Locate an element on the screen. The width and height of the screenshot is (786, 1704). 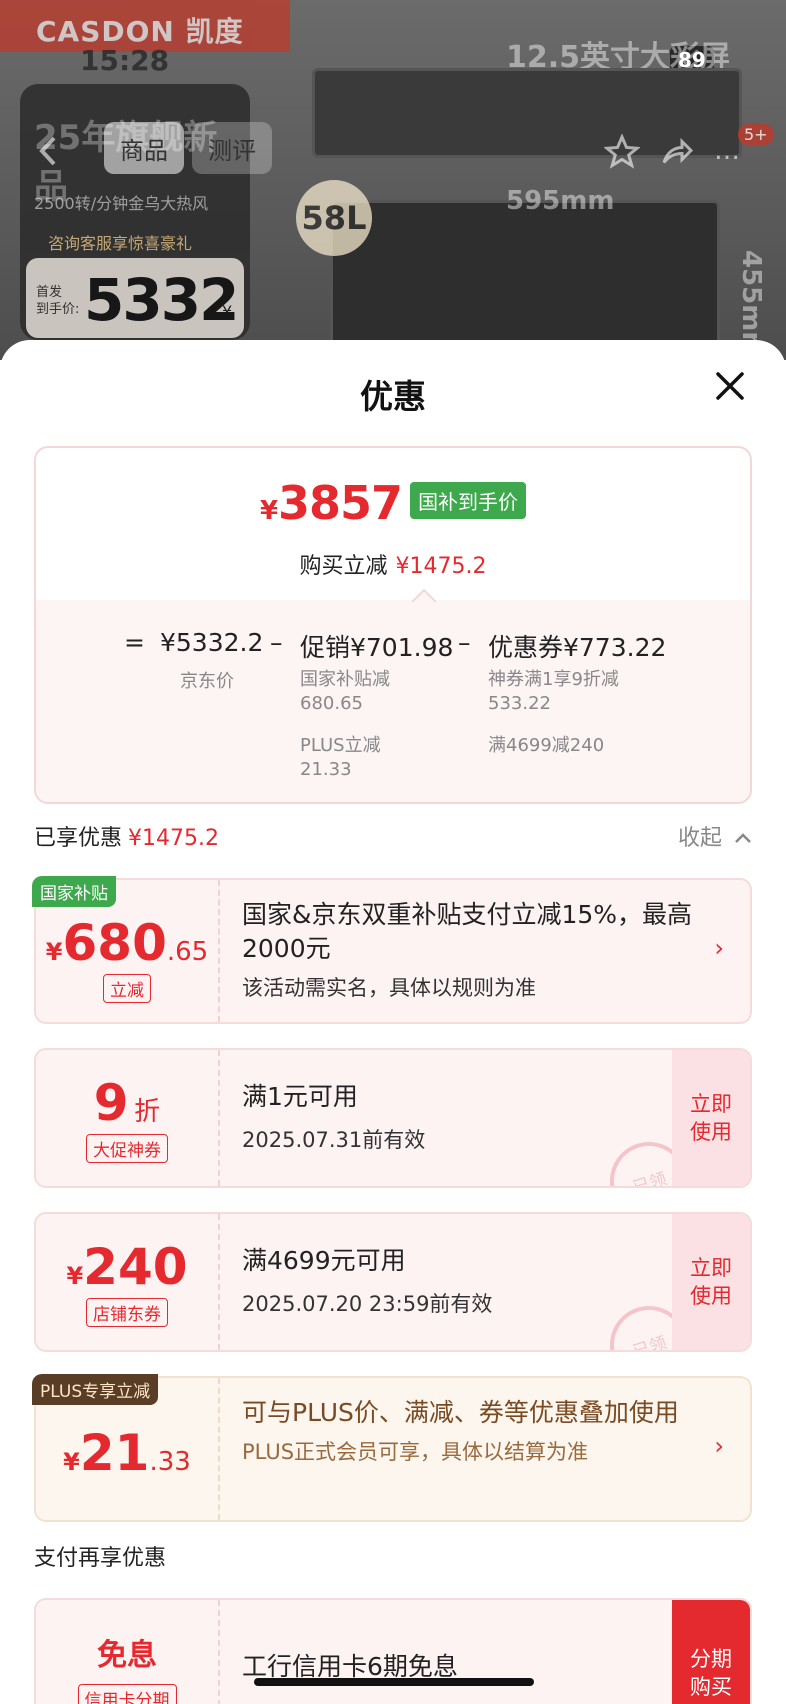
coupon-item-super: 神券满1享9折减 533.22 is located at coordinates (553, 691).